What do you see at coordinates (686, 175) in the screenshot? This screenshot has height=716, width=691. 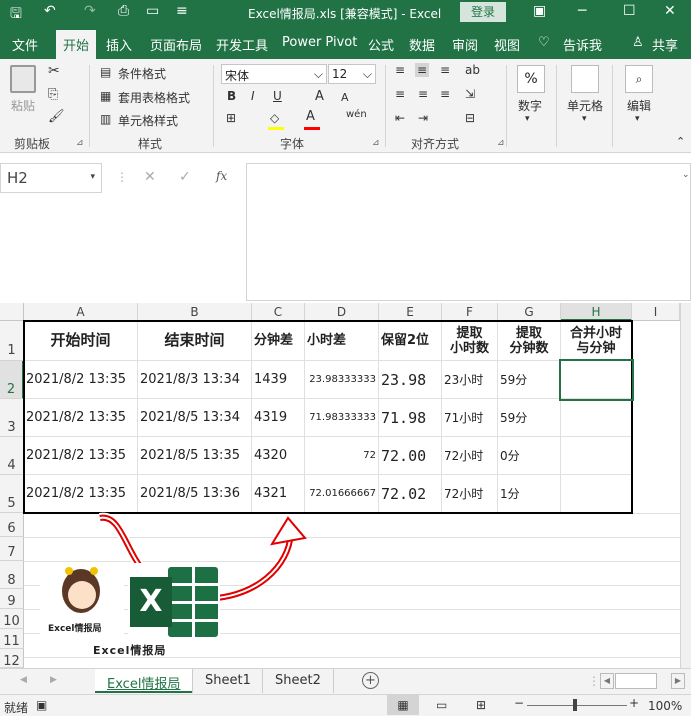 I see `chevron-down-icon: ⌄` at bounding box center [686, 175].